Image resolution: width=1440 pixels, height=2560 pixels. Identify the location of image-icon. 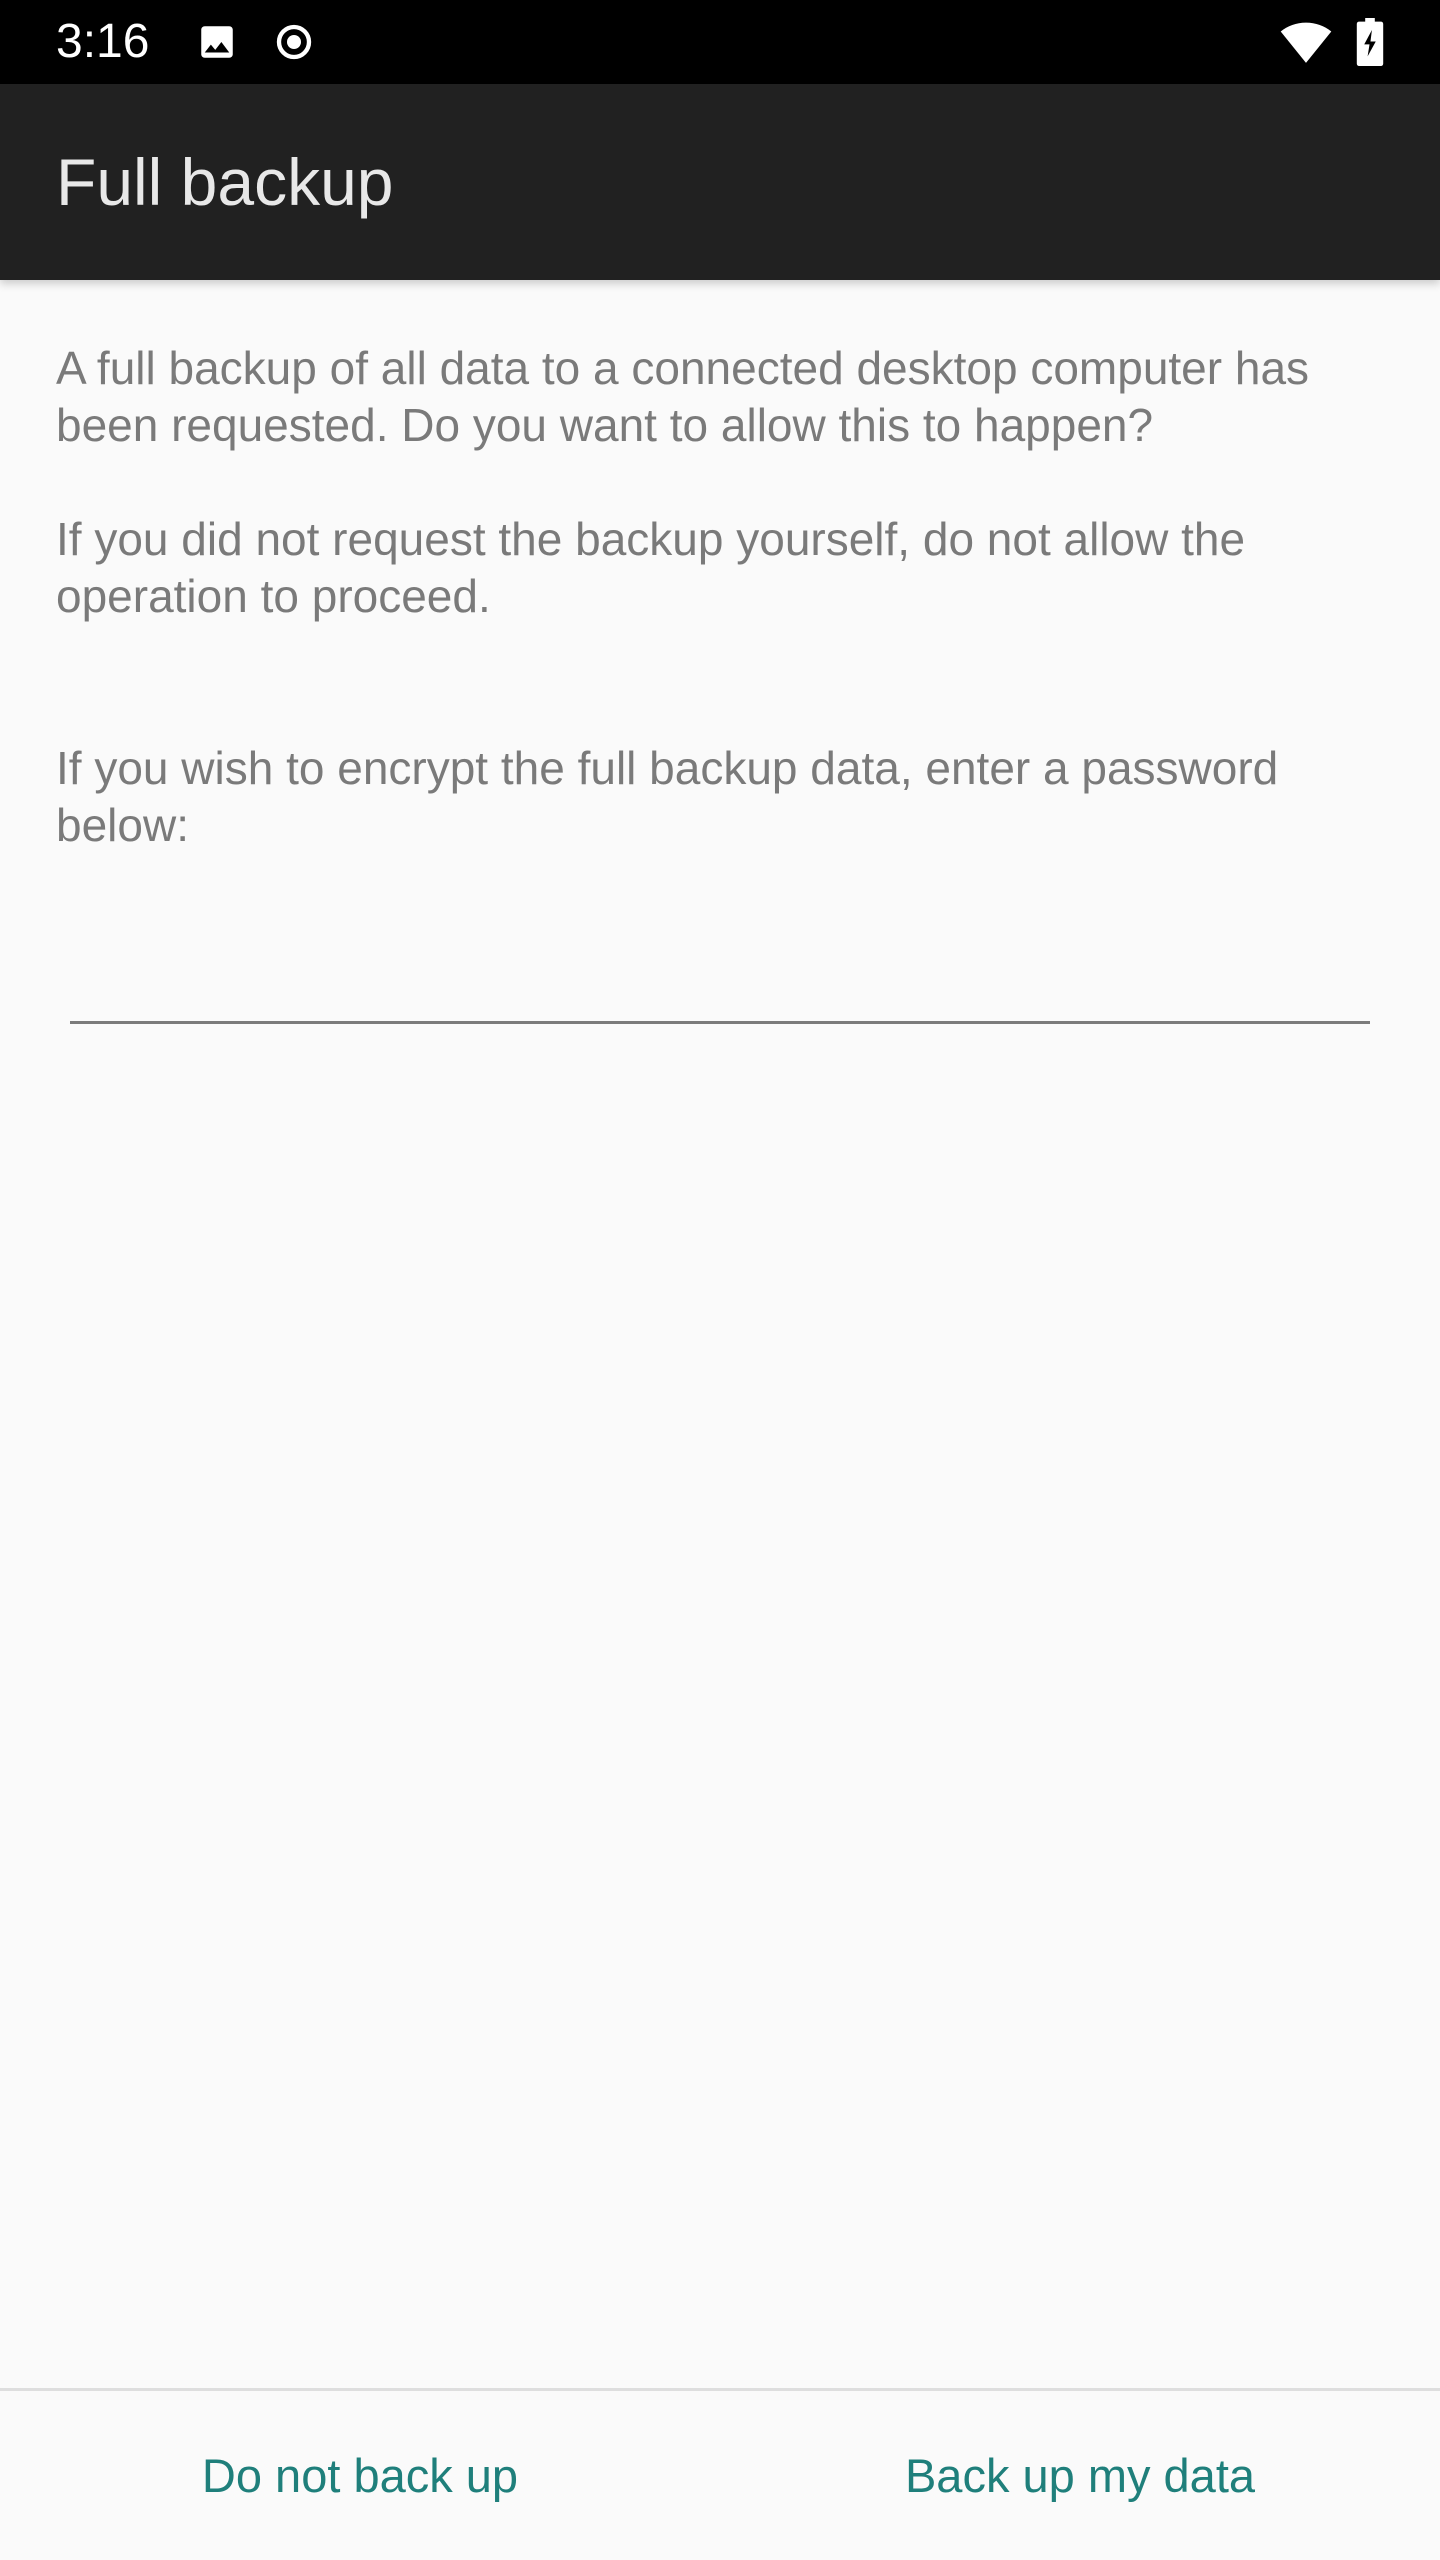
(217, 42).